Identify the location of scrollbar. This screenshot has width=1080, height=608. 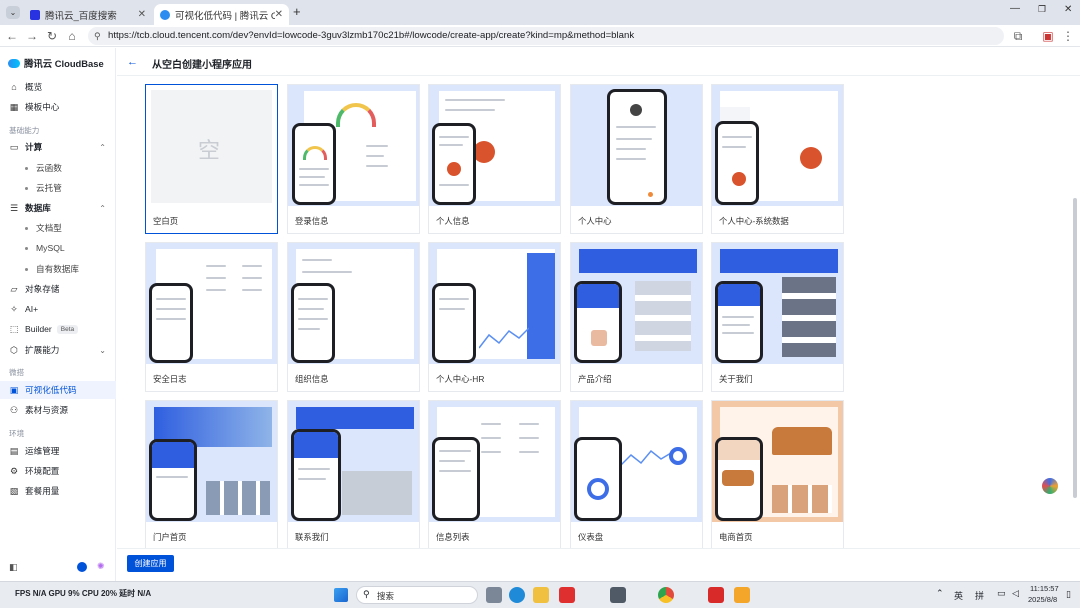
(1075, 348).